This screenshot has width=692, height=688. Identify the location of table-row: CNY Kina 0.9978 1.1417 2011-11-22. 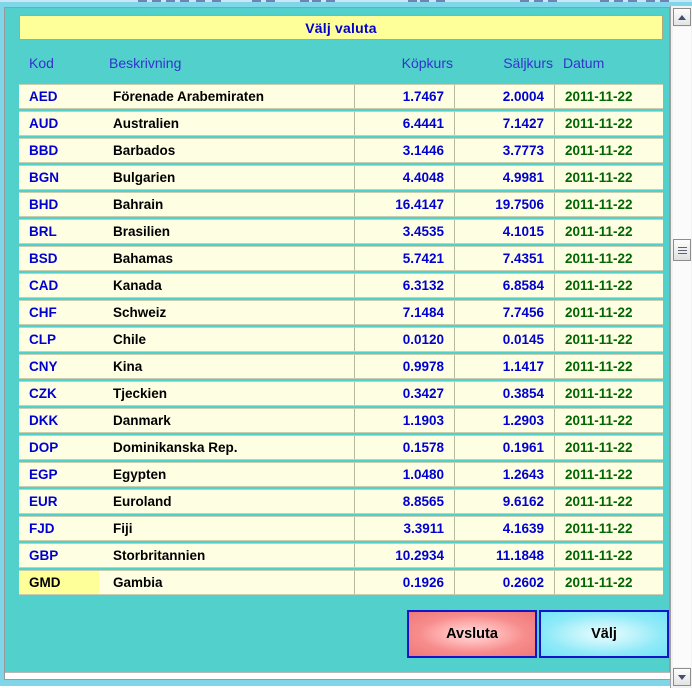
(341, 366).